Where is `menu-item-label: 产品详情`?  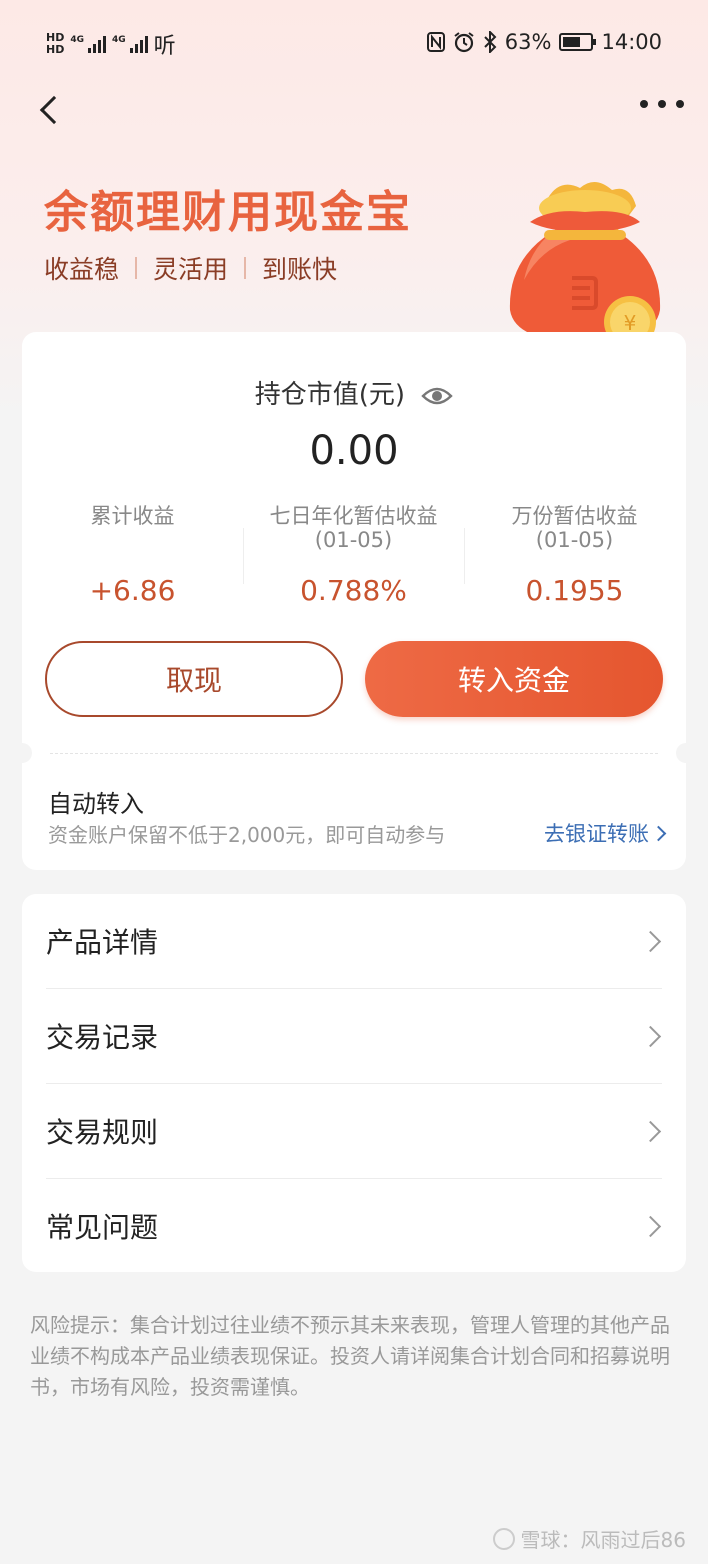 menu-item-label: 产品详情 is located at coordinates (102, 942).